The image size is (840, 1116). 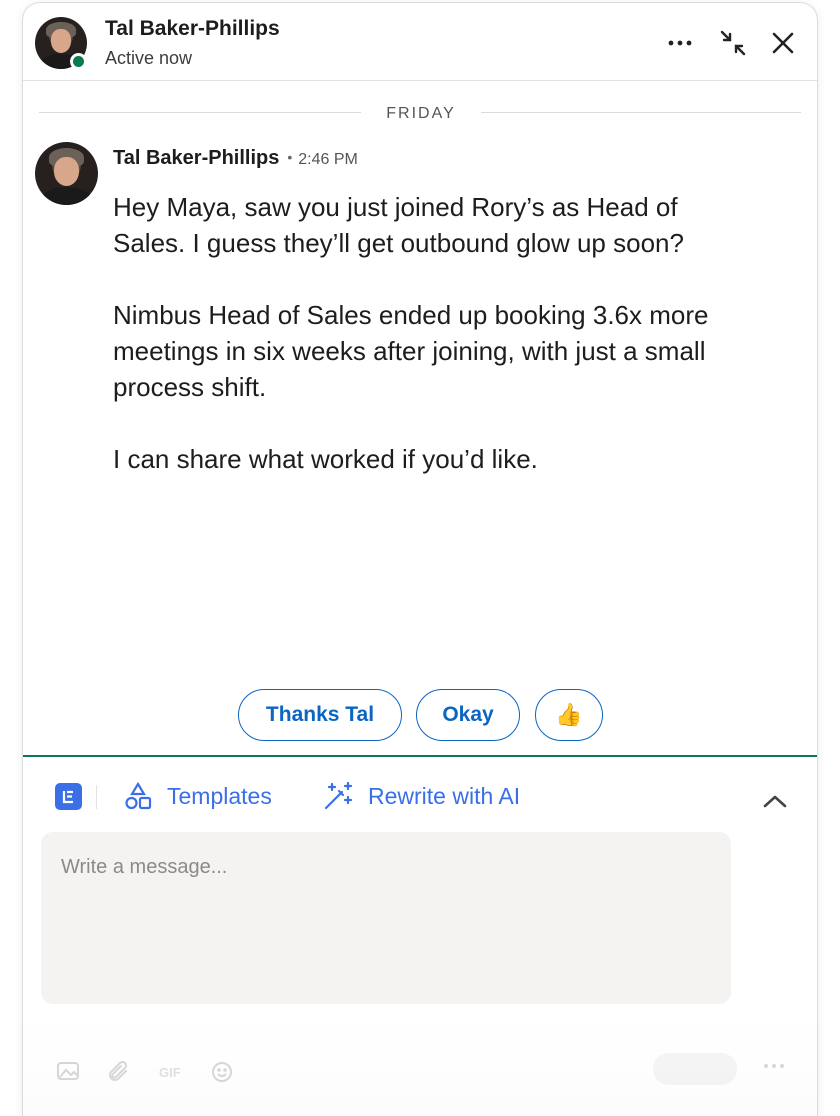 What do you see at coordinates (320, 715) in the screenshot?
I see `quick-reply-thanks: Thanks Tal` at bounding box center [320, 715].